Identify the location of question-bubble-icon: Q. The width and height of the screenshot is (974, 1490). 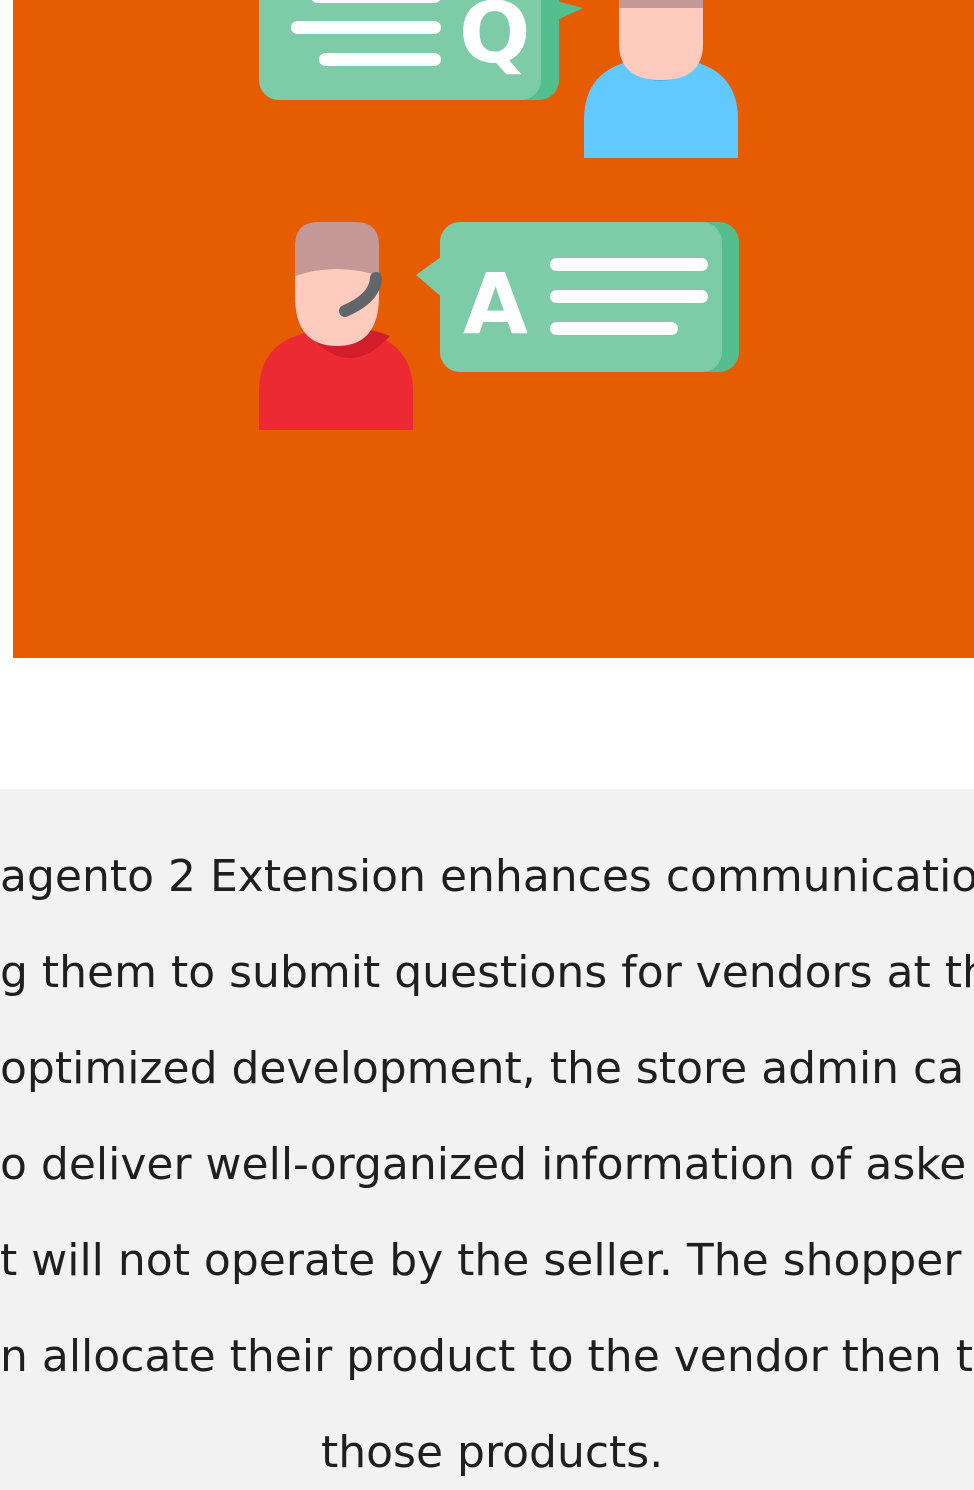
(421, 50).